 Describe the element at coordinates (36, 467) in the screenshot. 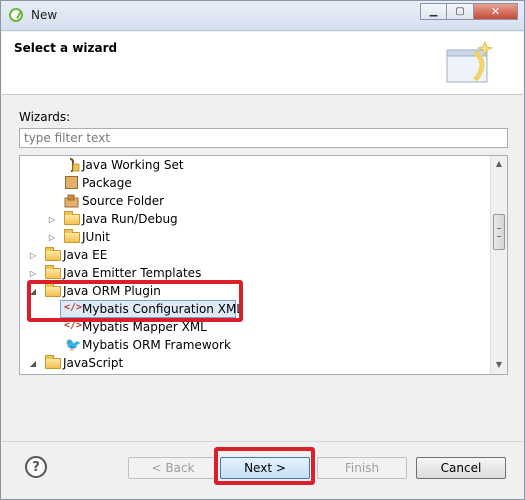

I see `help-icon: ?` at that location.